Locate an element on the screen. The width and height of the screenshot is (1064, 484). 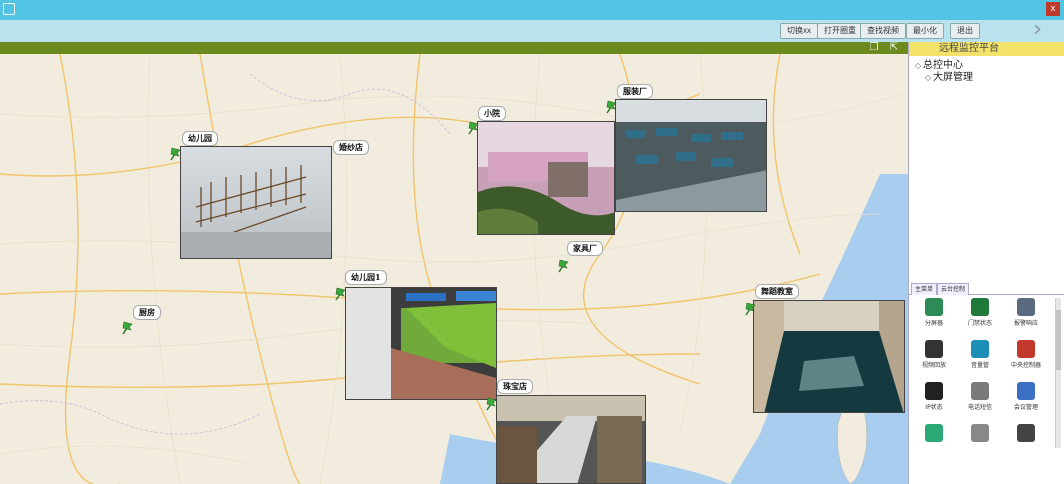
camera-feed-garment-factory is located at coordinates (691, 155).